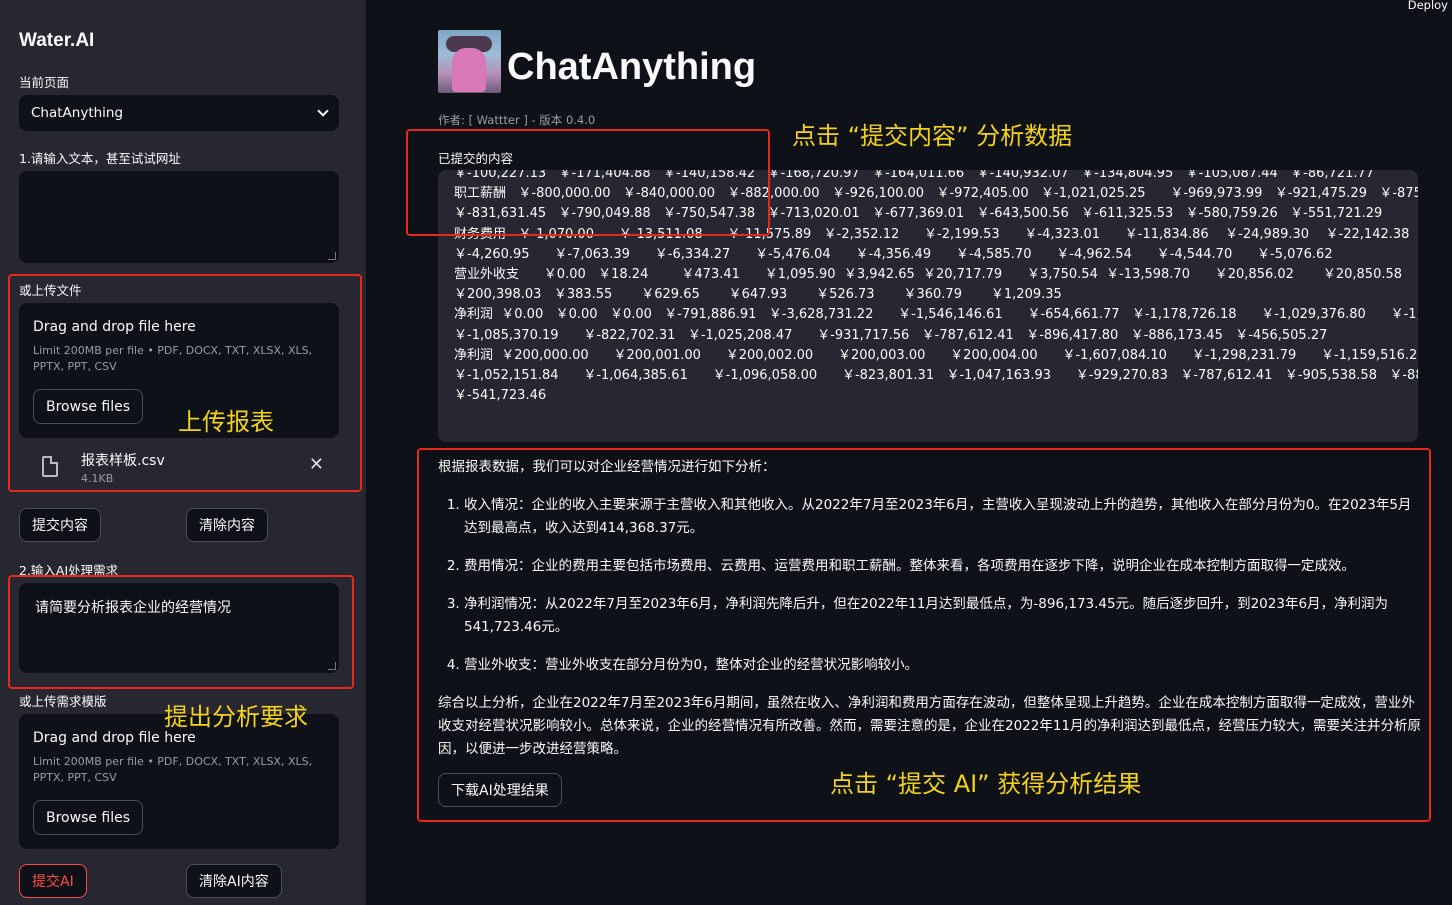  I want to click on author-version: 作者: [ Wattter ] - 版本 0.4.0, so click(517, 120).